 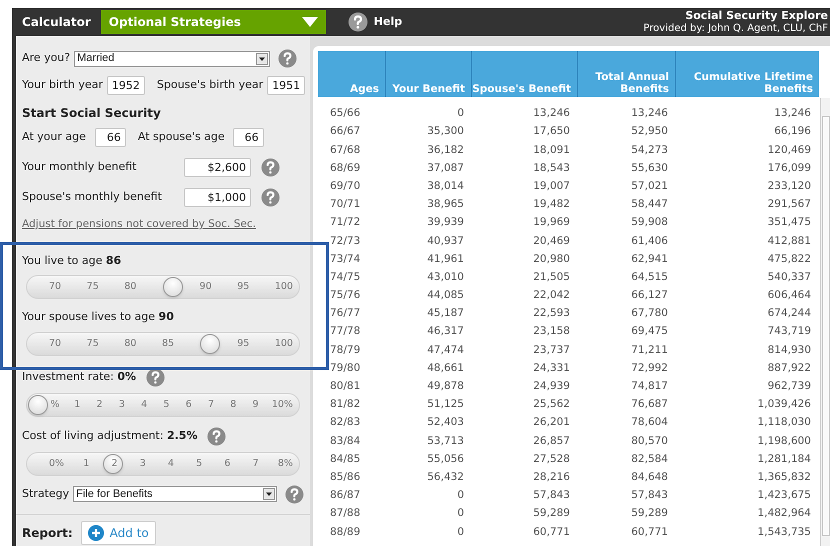 I want to click on table-cell-text: 55,630, so click(x=649, y=168).